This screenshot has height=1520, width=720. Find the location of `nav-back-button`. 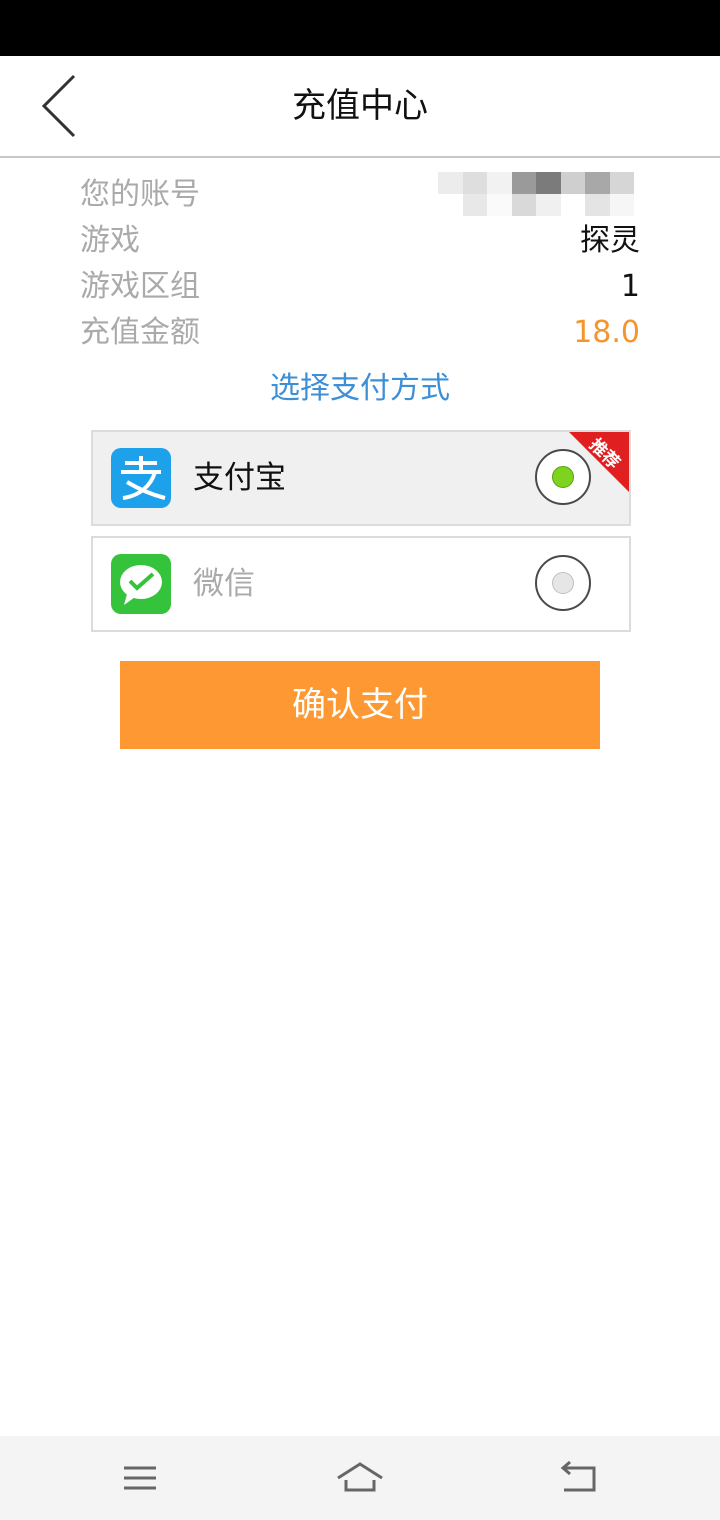

nav-back-button is located at coordinates (580, 1478).